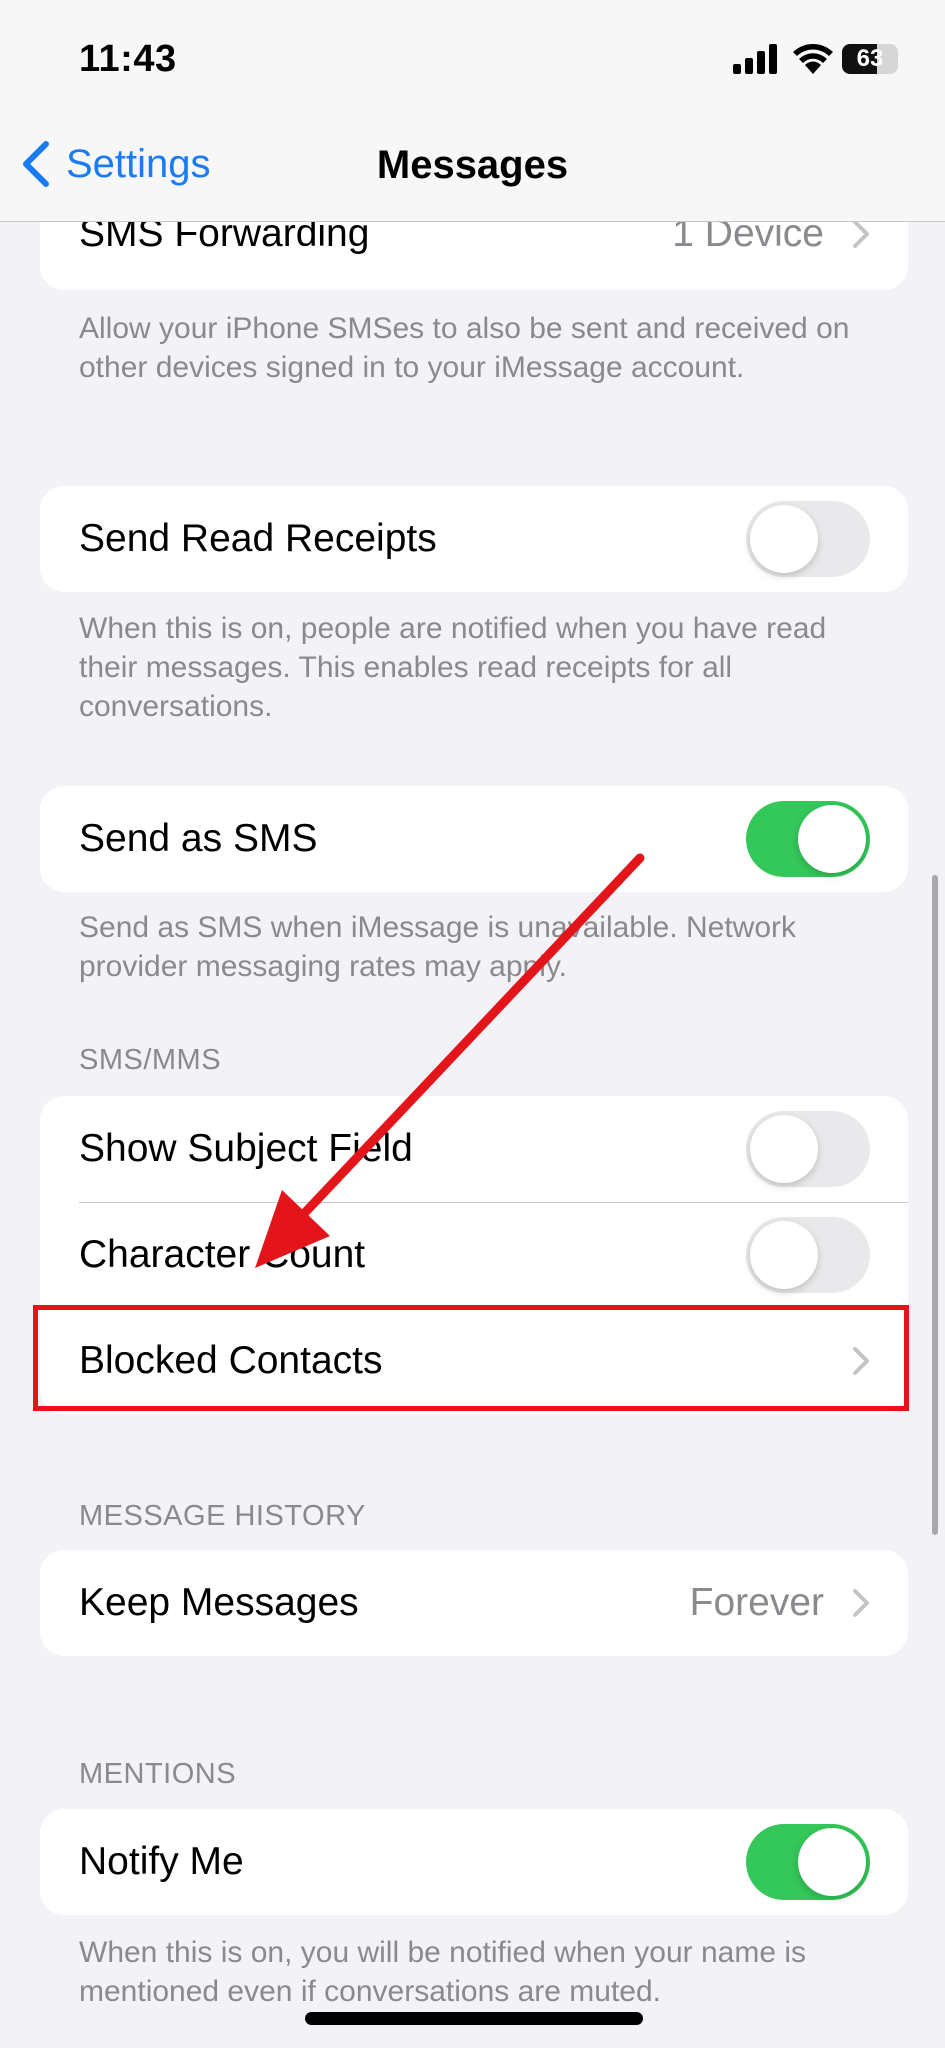 Image resolution: width=945 pixels, height=2048 pixels. I want to click on notify-me-row: Notify Me, so click(474, 1862).